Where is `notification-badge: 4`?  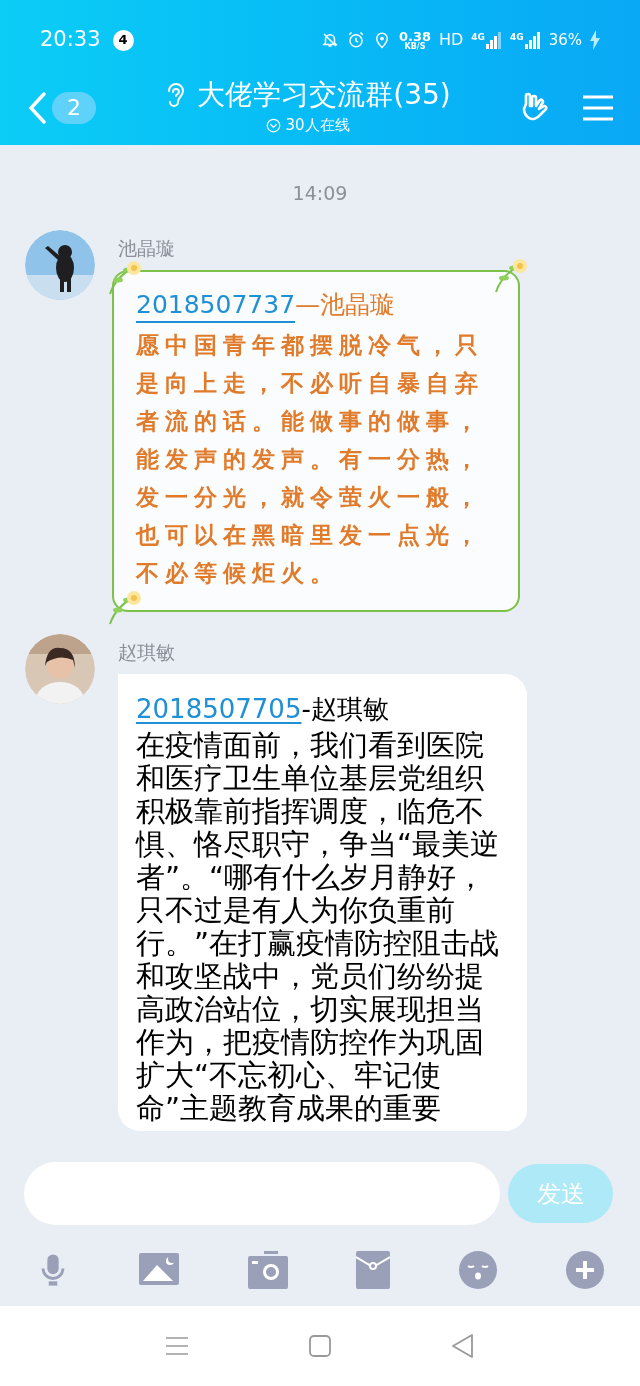 notification-badge: 4 is located at coordinates (123, 40).